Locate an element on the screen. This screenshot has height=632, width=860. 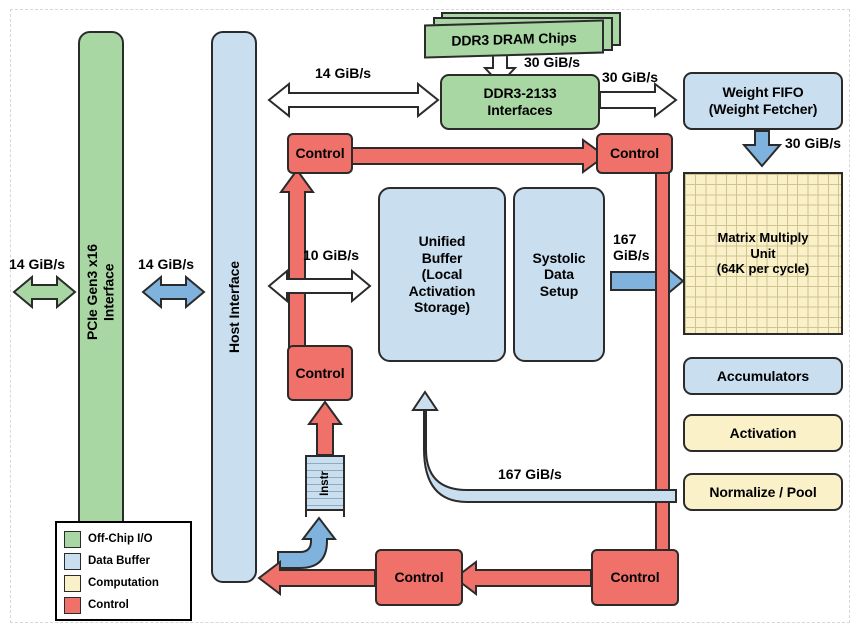
arrow-host-to-ddr3-interfaces is located at coordinates (353, 100).